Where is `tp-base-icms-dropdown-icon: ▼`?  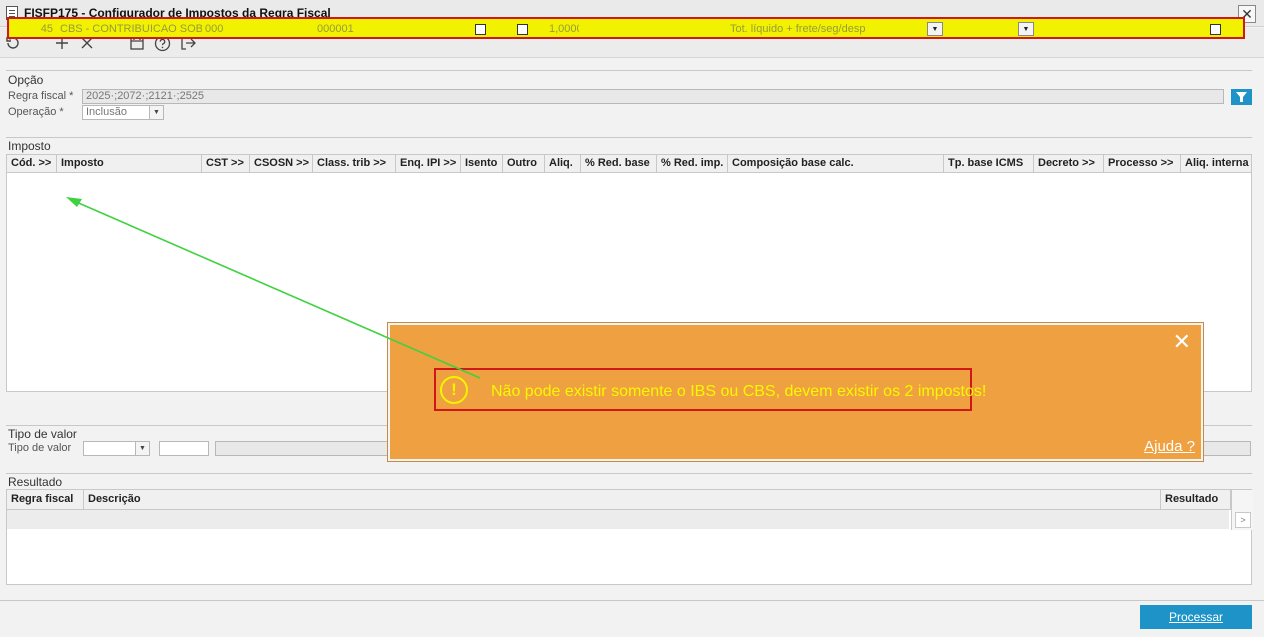 tp-base-icms-dropdown-icon: ▼ is located at coordinates (1026, 29).